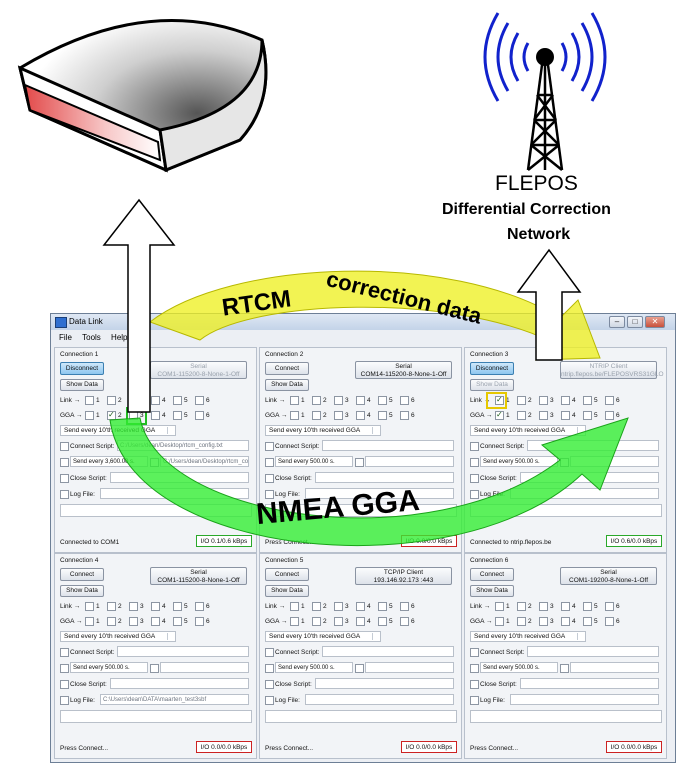  I want to click on send-every-field: Send every 3,600.00 s., so click(109, 461).